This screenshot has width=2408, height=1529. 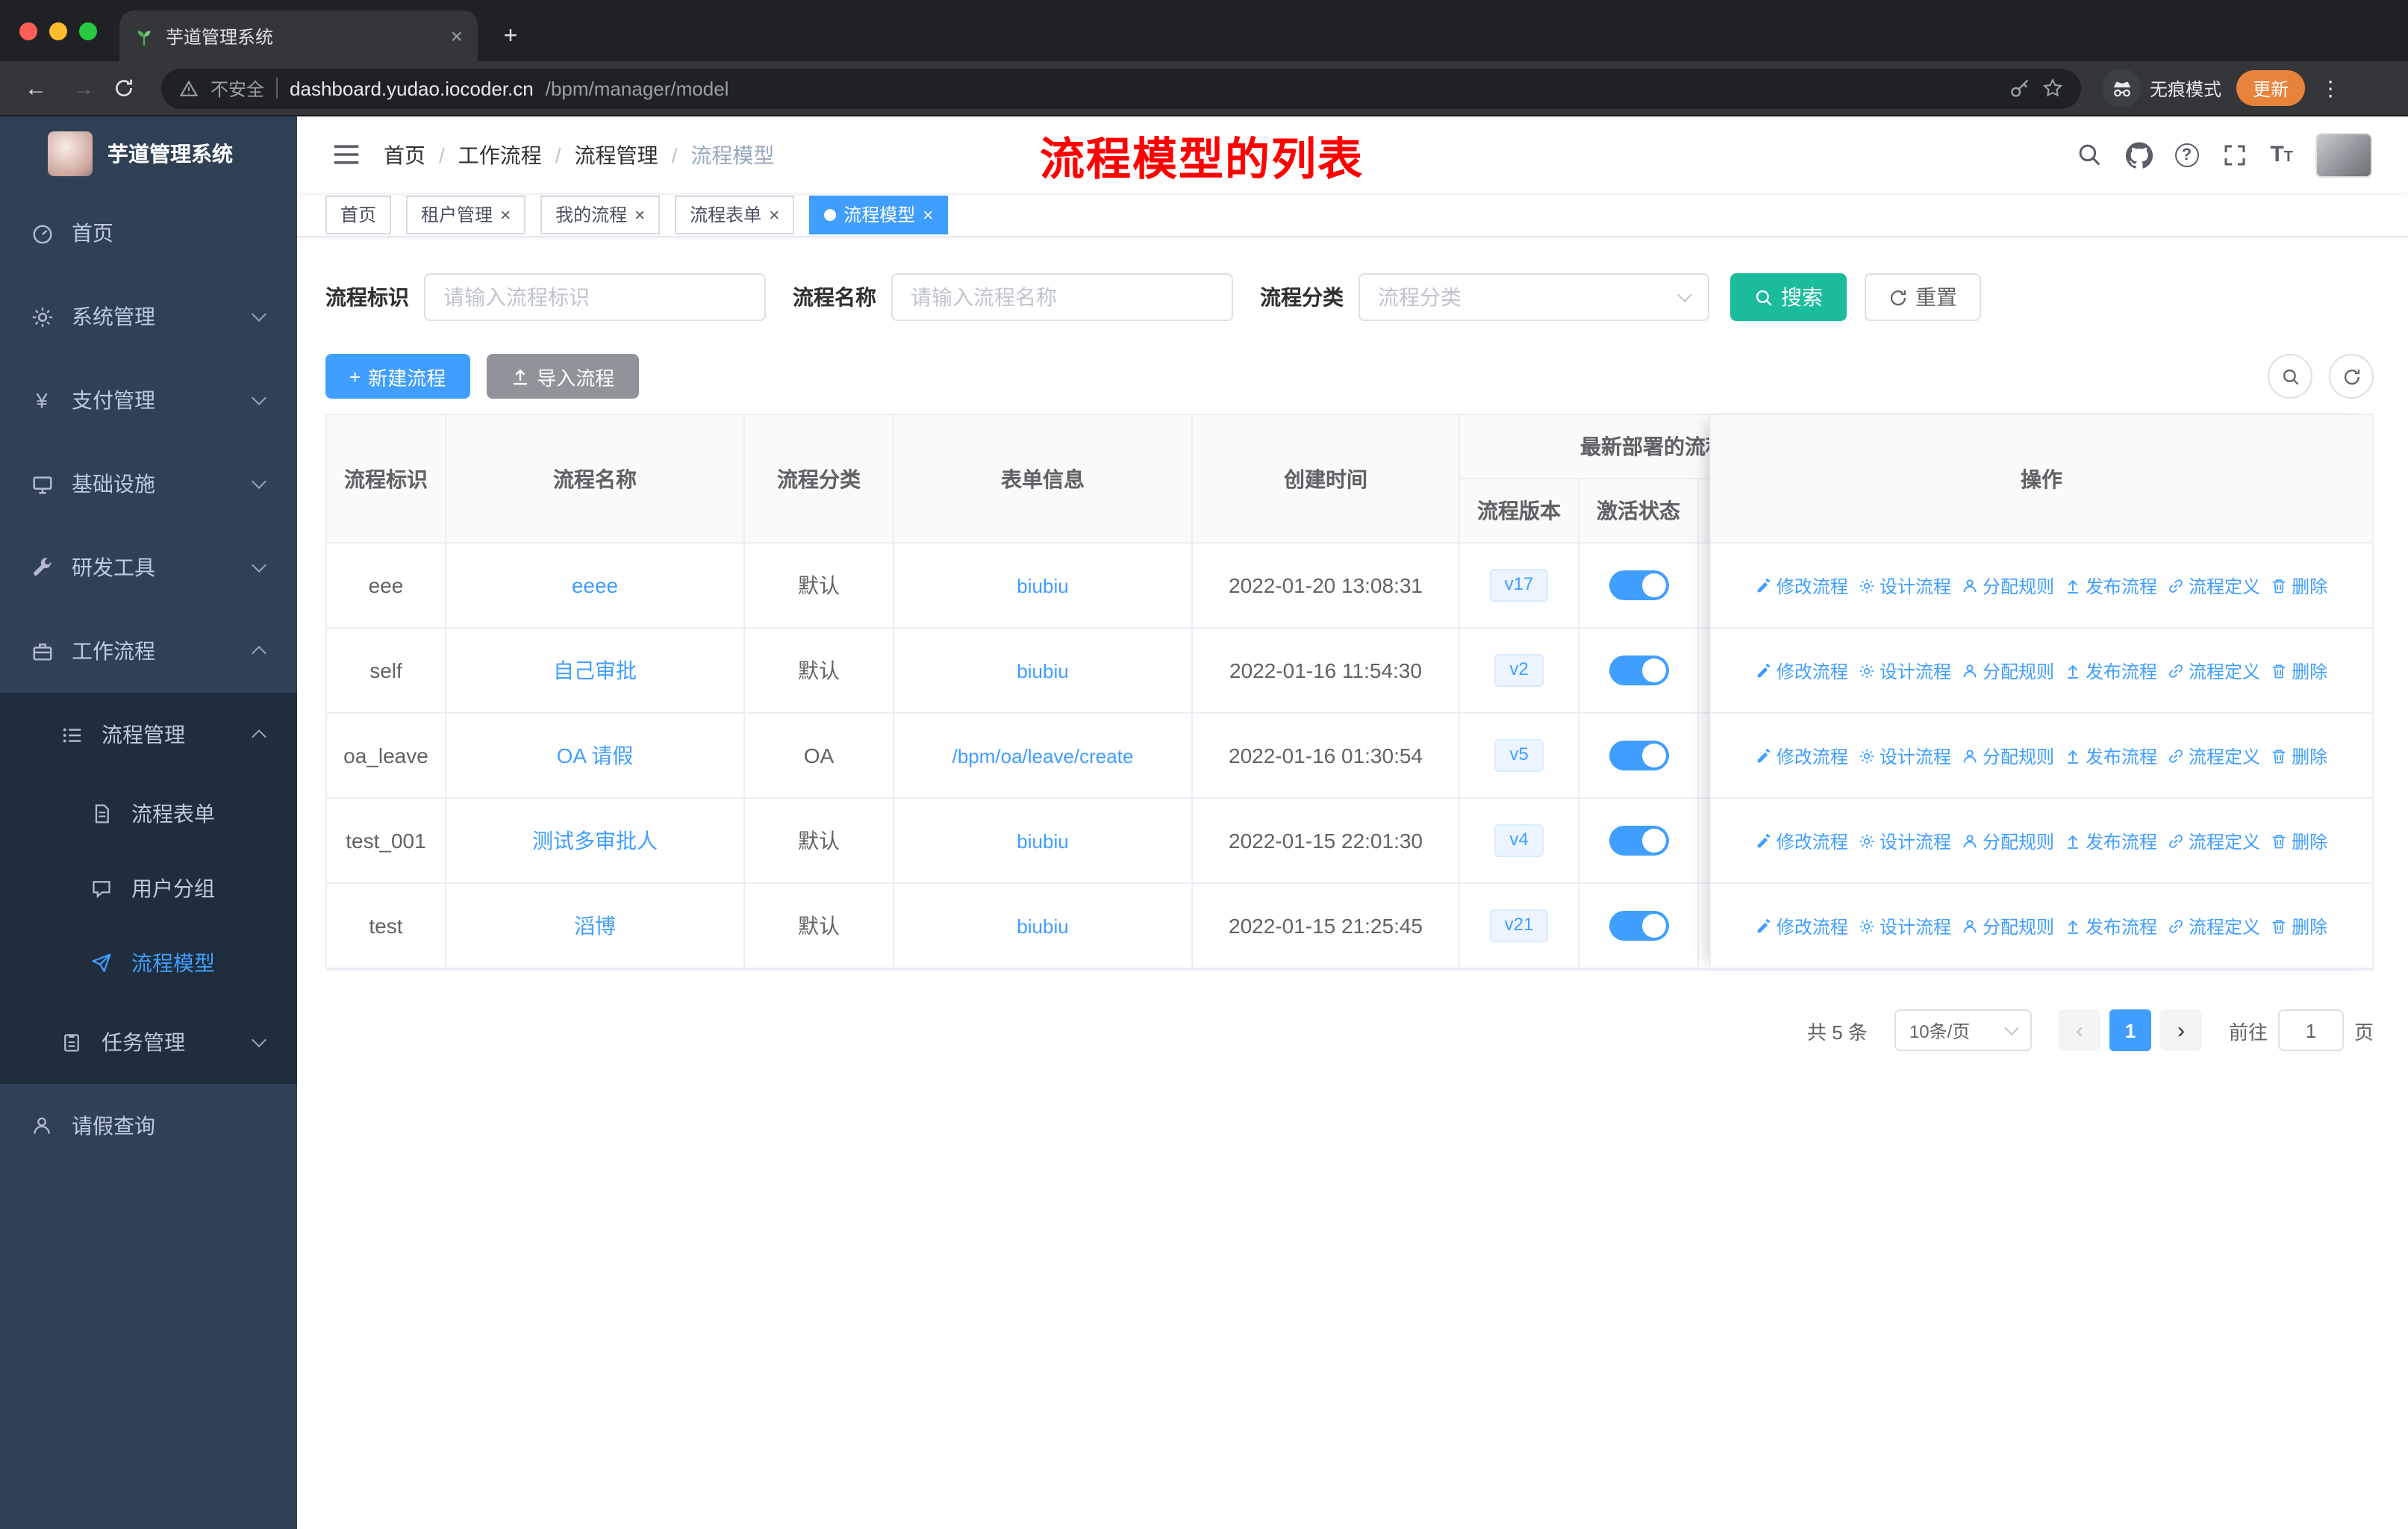 What do you see at coordinates (36, 88) in the screenshot?
I see `back-button: ←` at bounding box center [36, 88].